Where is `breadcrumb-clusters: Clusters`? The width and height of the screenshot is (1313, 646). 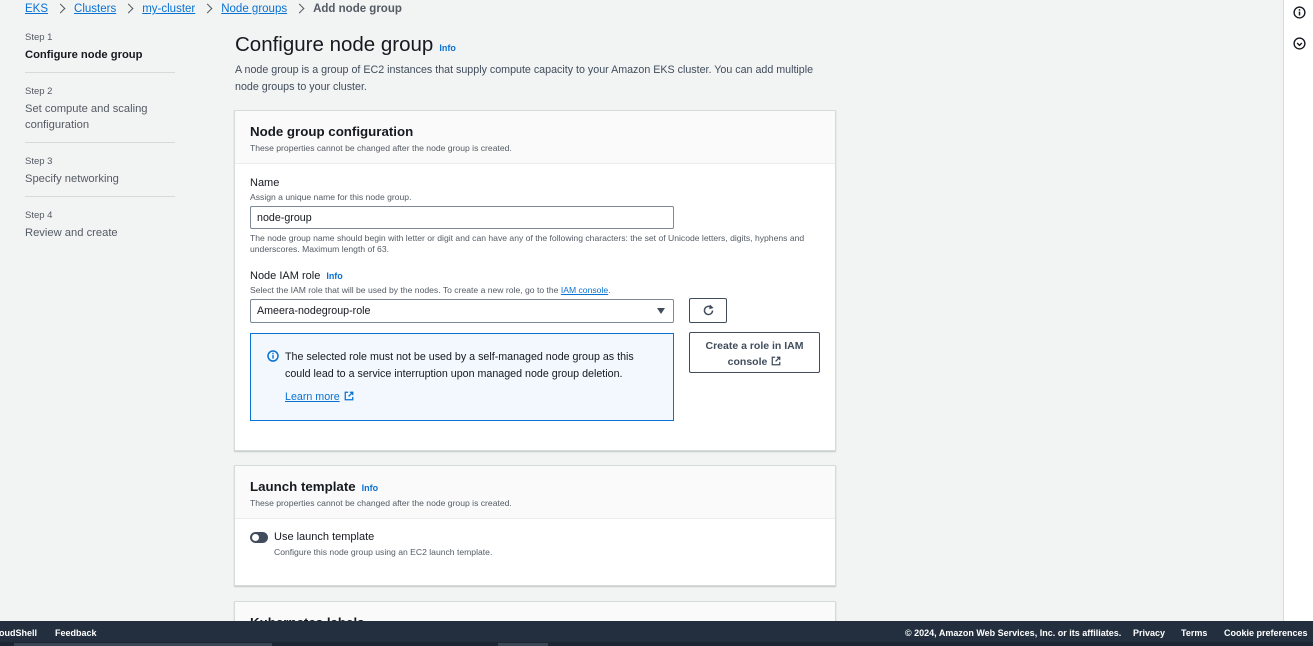
breadcrumb-clusters: Clusters is located at coordinates (95, 9).